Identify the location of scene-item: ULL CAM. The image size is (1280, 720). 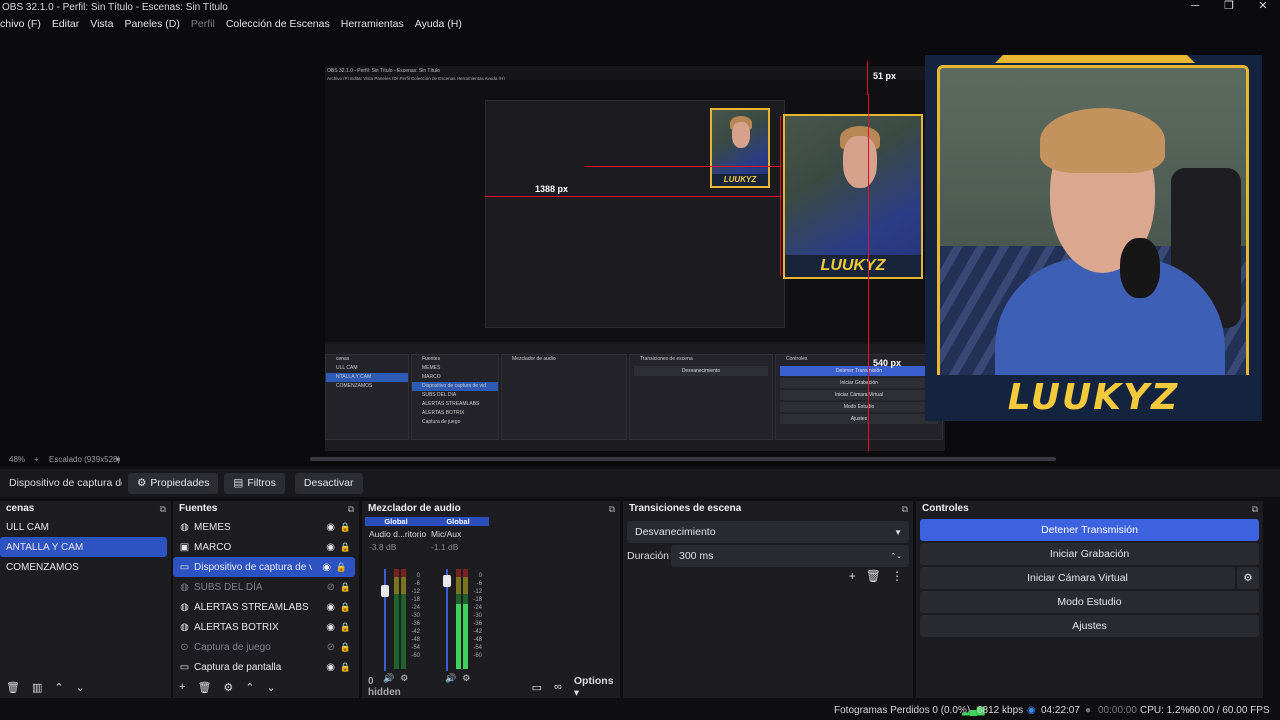
(85, 527).